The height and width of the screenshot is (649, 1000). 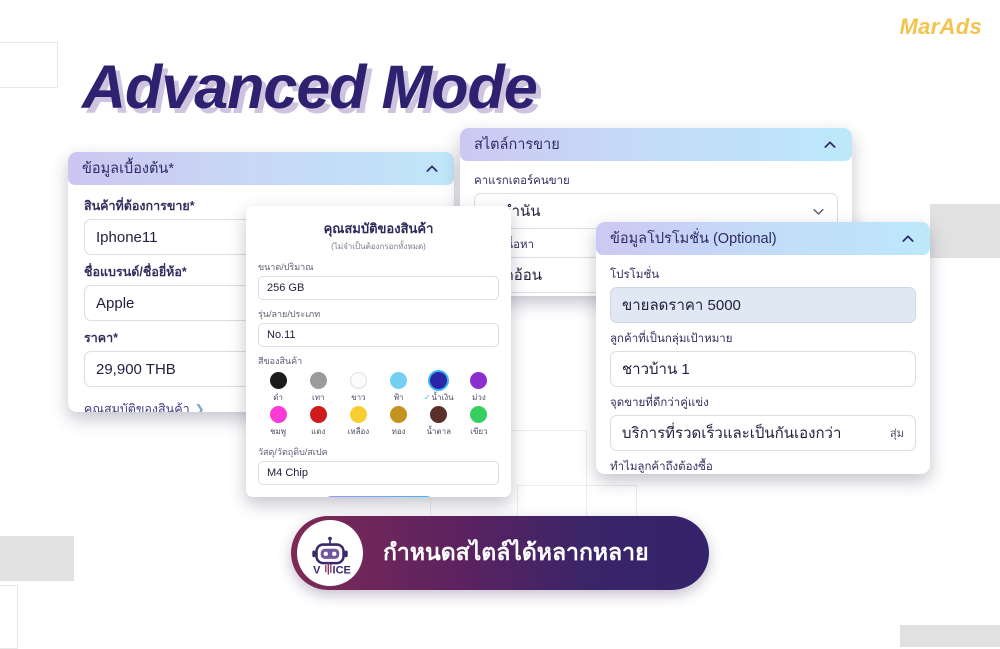 I want to click on color-swatch: ขาว, so click(x=358, y=388).